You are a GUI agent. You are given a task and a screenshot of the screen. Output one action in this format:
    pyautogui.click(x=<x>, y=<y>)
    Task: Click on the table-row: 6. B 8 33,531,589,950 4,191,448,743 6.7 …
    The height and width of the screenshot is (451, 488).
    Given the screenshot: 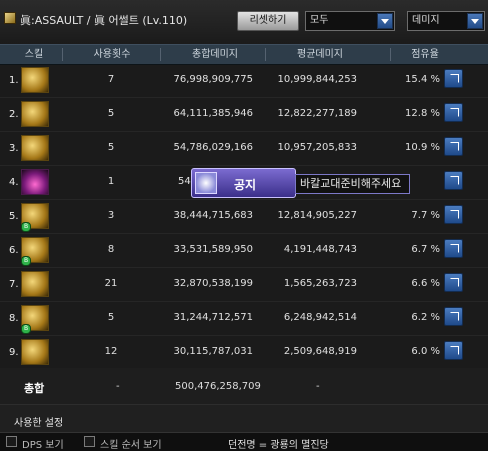 What is the action you would take?
    pyautogui.click(x=244, y=251)
    